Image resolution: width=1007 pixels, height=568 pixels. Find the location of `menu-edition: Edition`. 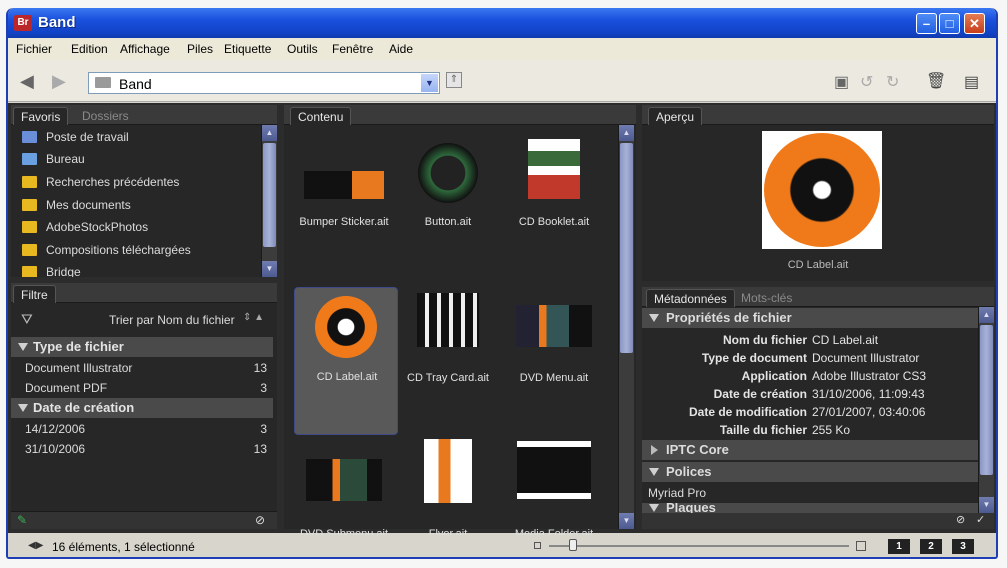

menu-edition: Edition is located at coordinates (89, 49).